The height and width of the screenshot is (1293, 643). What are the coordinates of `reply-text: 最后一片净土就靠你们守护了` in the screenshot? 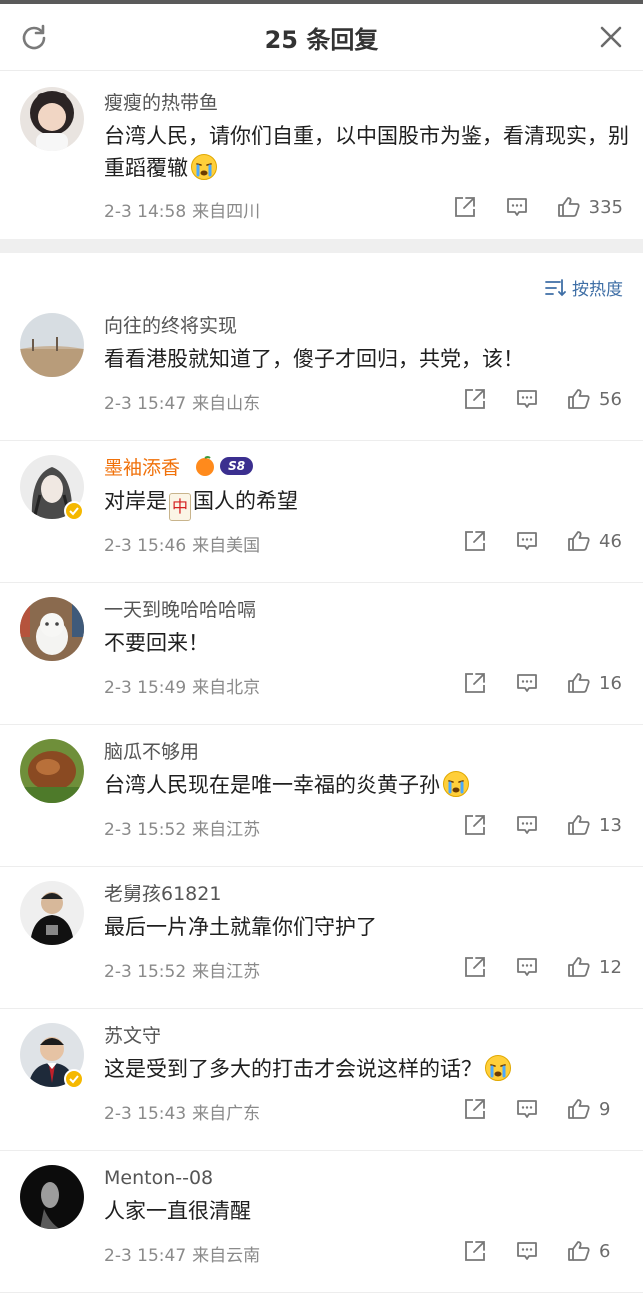 It's located at (240, 927).